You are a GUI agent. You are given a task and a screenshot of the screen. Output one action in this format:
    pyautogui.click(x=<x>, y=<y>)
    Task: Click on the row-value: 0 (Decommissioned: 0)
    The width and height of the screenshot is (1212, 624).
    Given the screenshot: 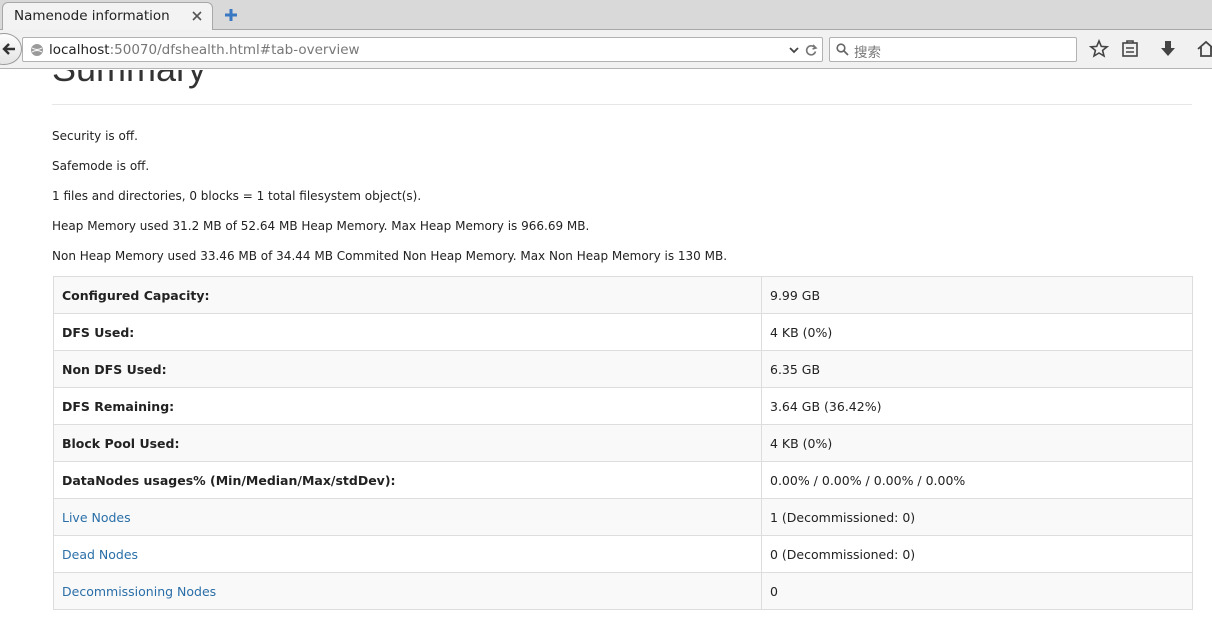 What is the action you would take?
    pyautogui.click(x=977, y=554)
    